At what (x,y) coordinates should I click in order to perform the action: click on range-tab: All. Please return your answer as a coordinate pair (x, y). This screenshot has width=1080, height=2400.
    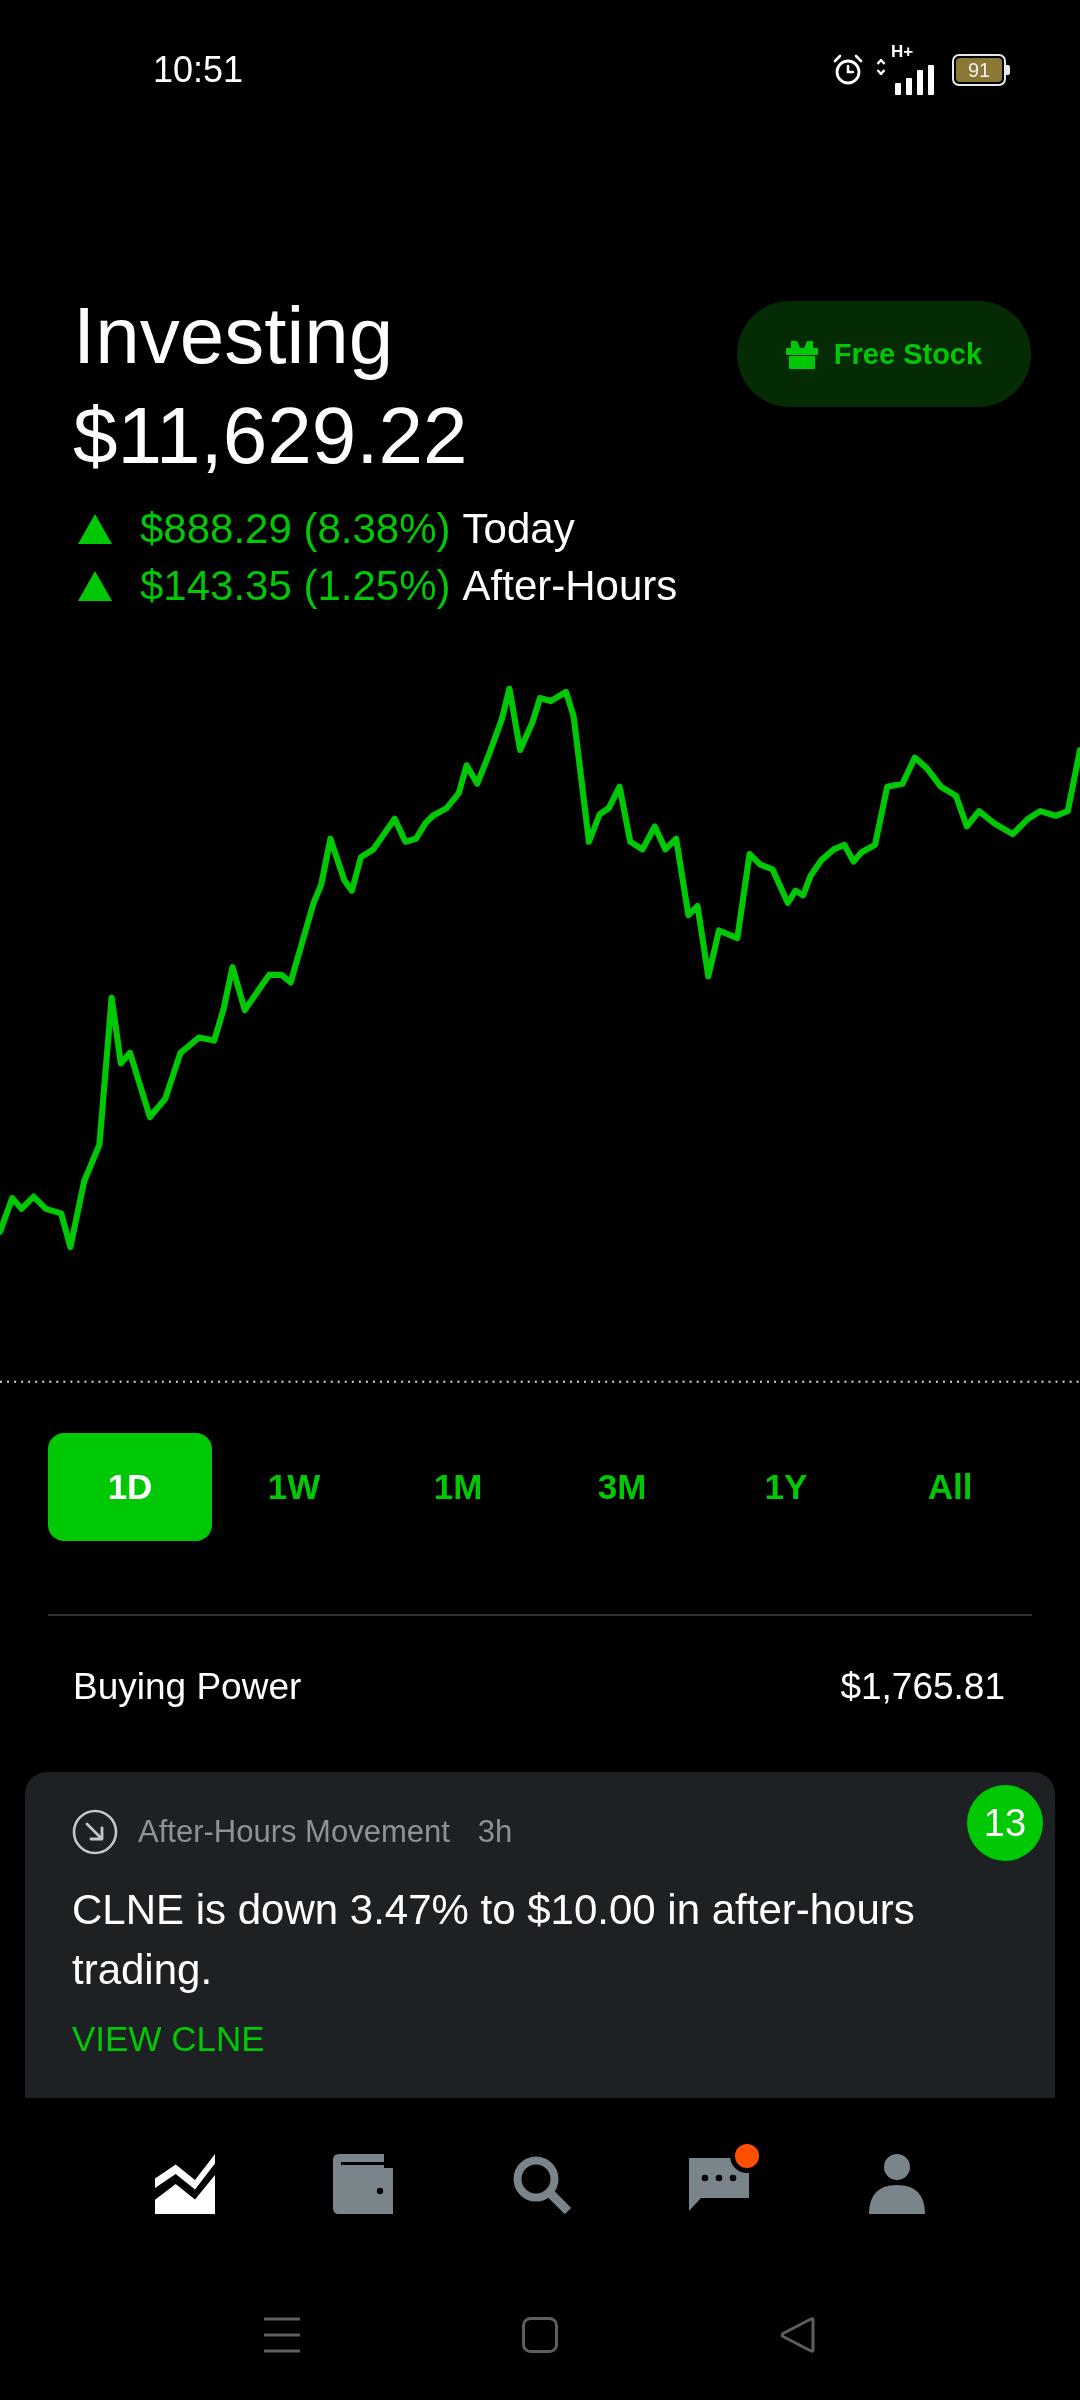
    Looking at the image, I should click on (950, 1487).